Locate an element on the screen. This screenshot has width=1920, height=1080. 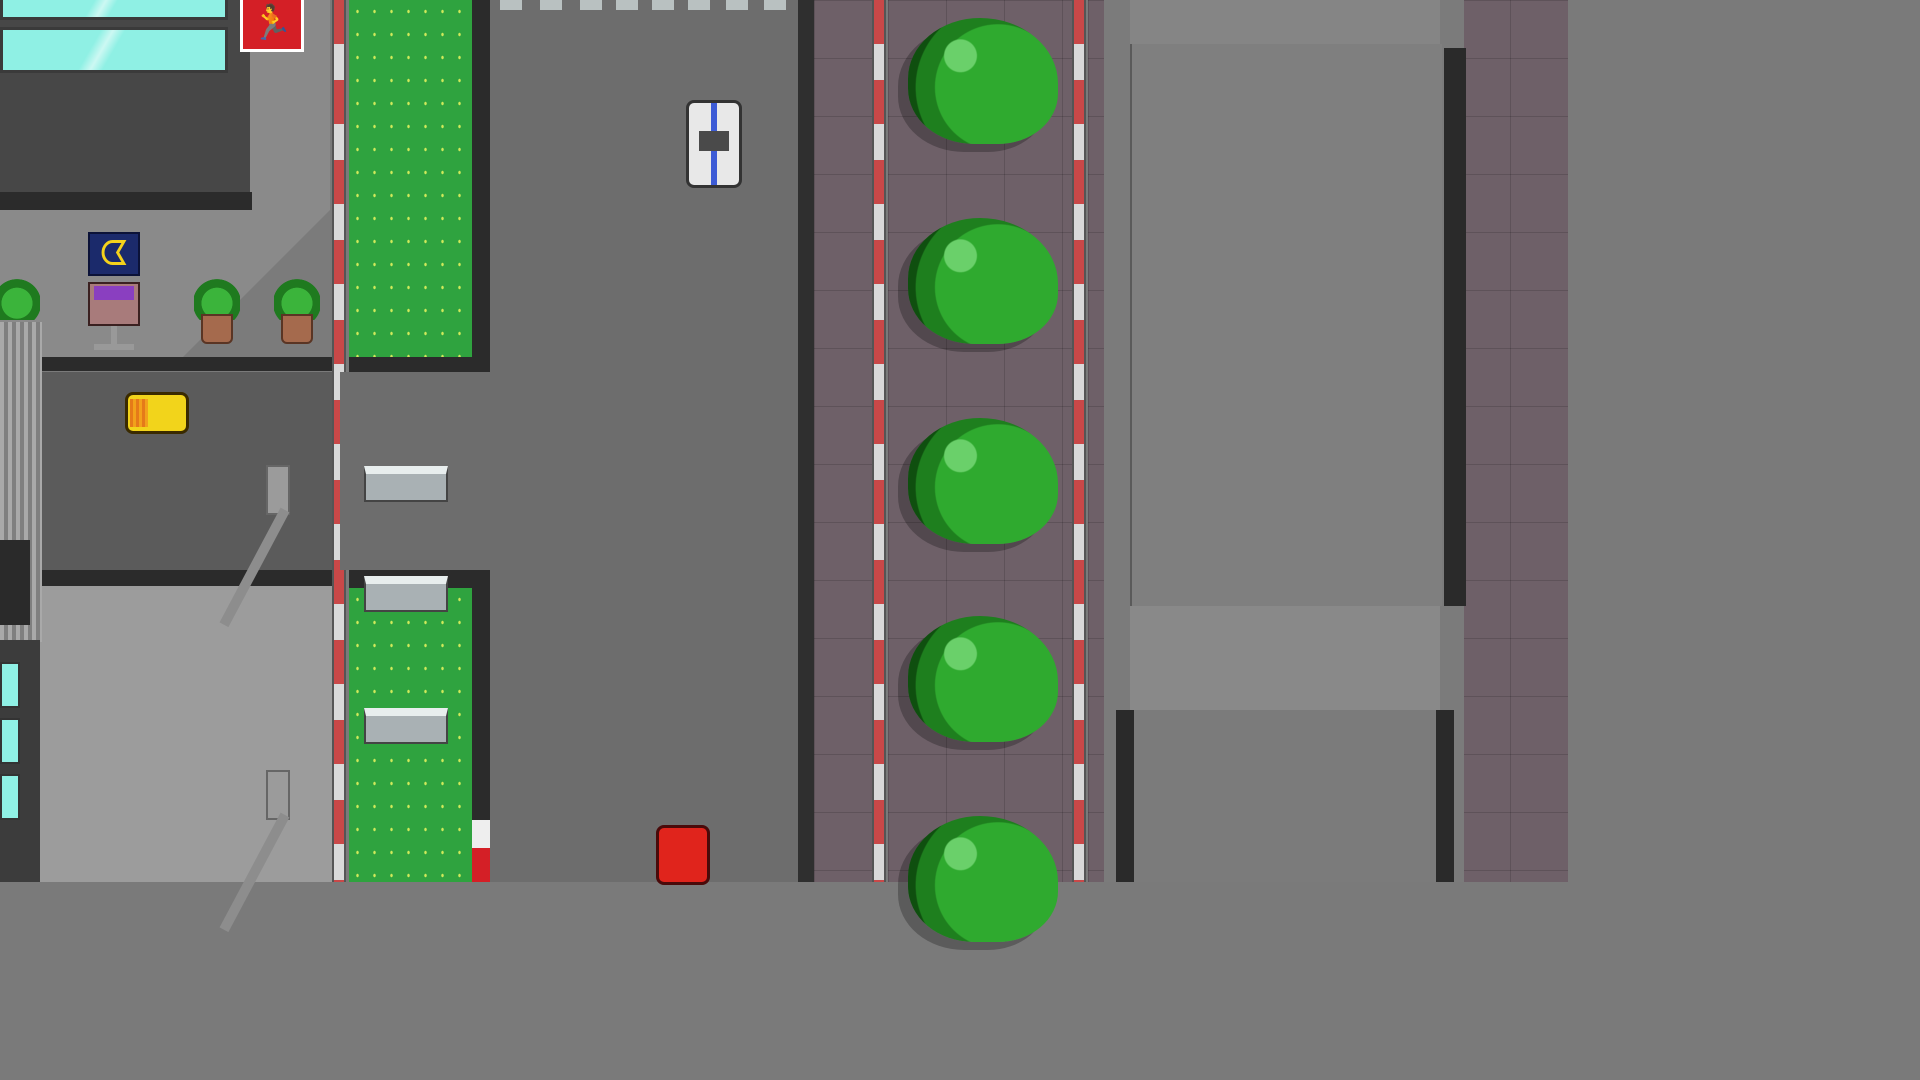
platform-top is located at coordinates (1285, 22).